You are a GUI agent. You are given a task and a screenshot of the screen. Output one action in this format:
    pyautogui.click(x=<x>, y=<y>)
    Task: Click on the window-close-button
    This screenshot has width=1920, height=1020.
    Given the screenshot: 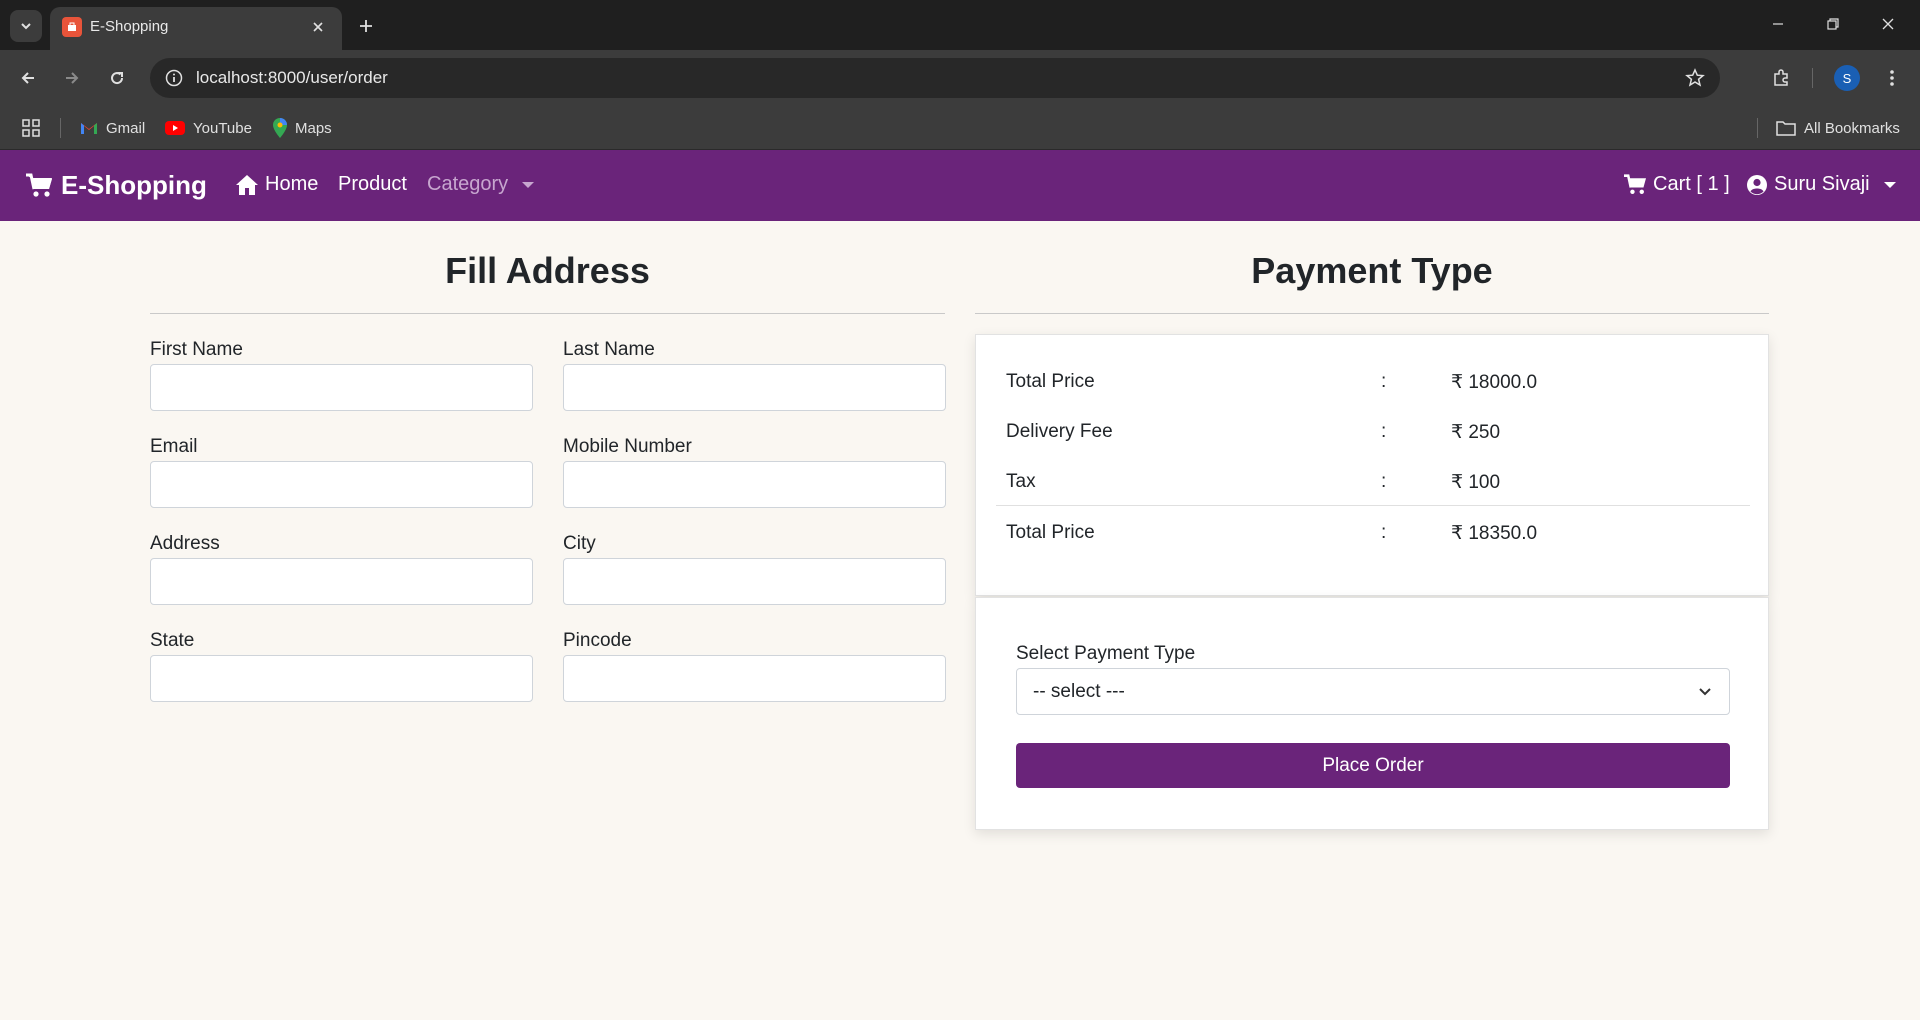 What is the action you would take?
    pyautogui.click(x=1888, y=24)
    